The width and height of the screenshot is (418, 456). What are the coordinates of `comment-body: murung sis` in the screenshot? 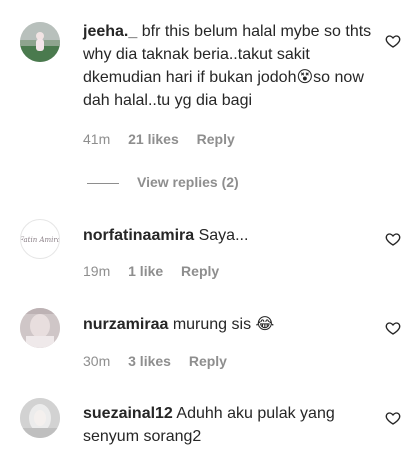 It's located at (212, 324).